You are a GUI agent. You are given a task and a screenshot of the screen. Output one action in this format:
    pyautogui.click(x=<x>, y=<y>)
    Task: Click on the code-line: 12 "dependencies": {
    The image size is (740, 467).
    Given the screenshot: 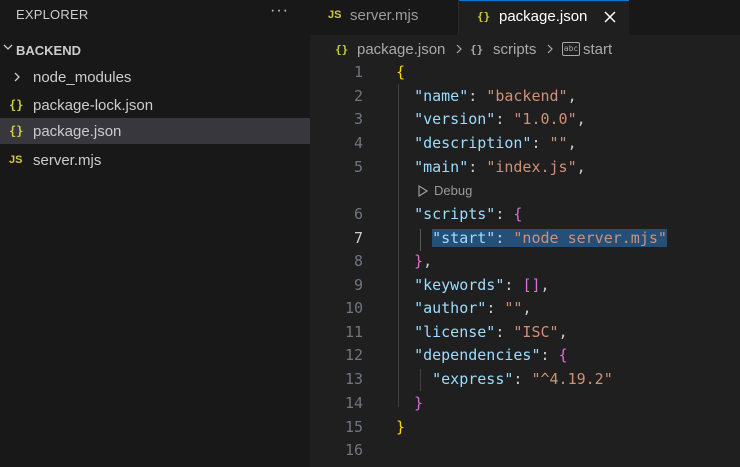 What is the action you would take?
    pyautogui.click(x=525, y=355)
    